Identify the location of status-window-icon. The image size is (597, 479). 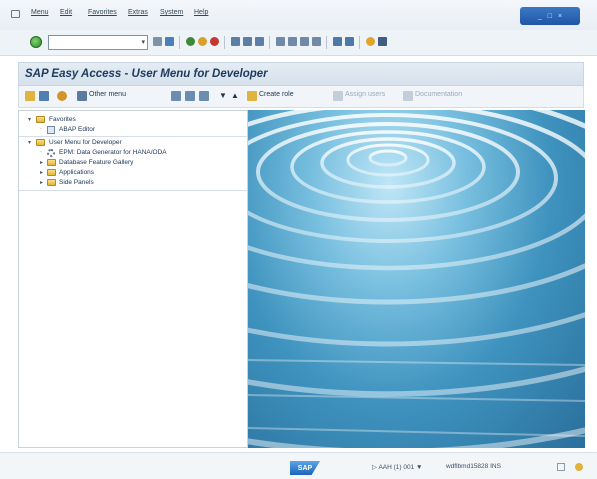
(561, 467).